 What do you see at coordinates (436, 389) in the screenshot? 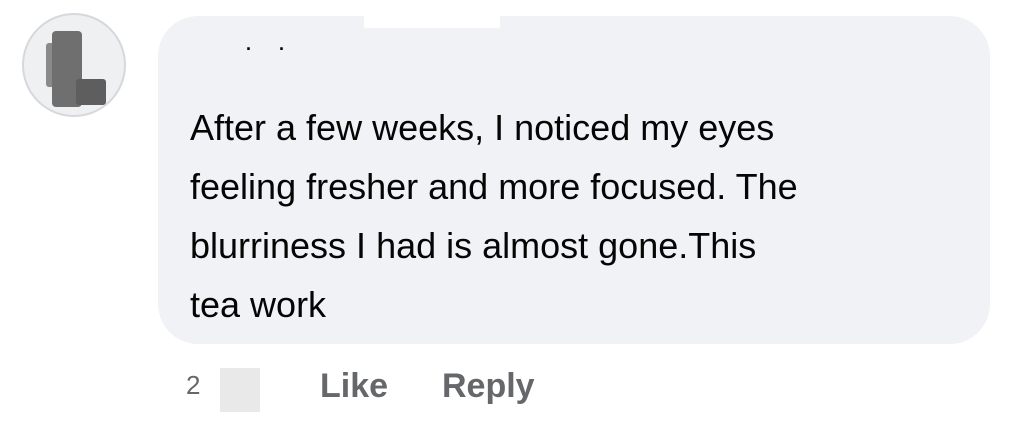
I see `comment-actions: 2 Like Reply` at bounding box center [436, 389].